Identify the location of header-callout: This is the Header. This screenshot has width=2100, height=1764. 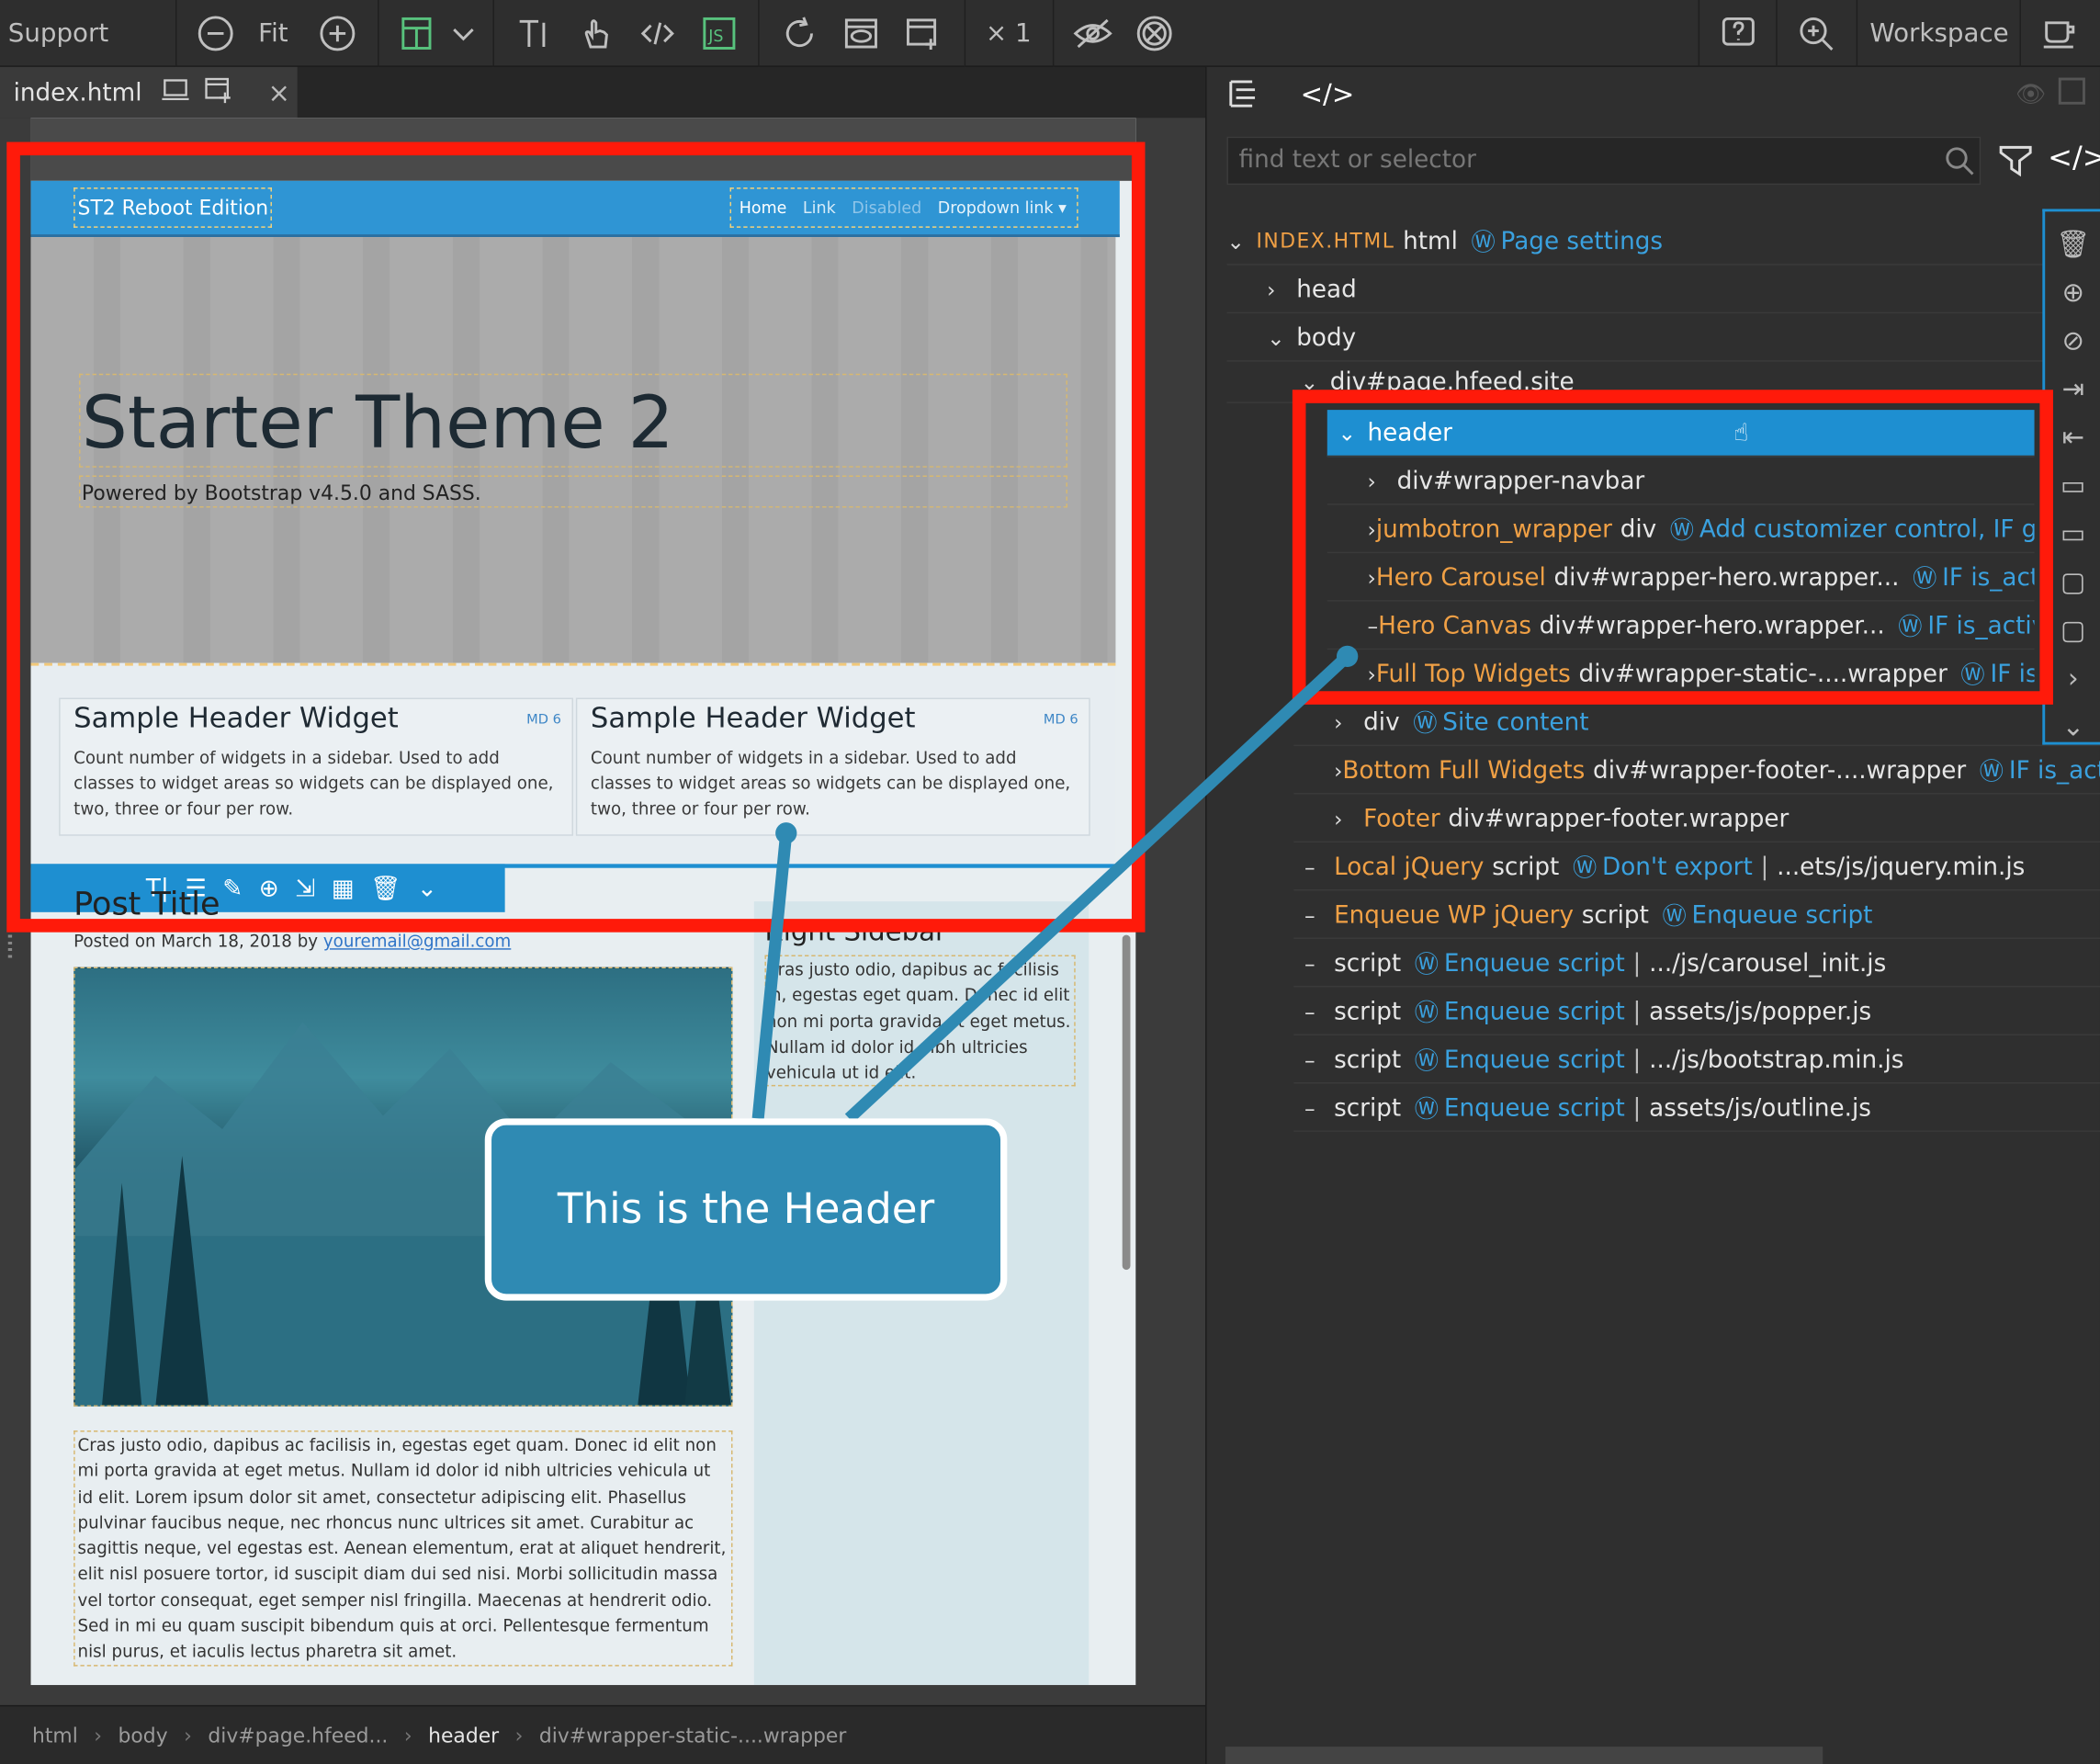
(746, 1209).